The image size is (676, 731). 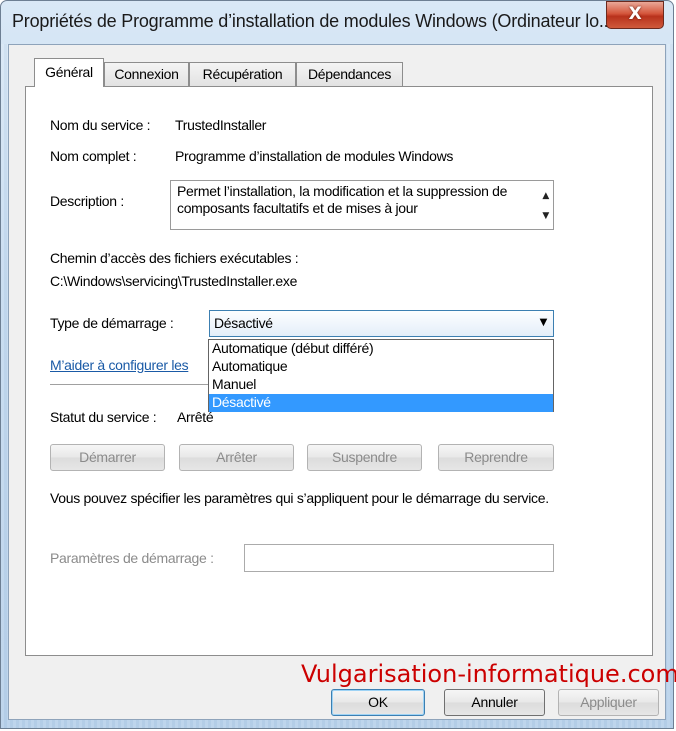 I want to click on scroll-up-arrow-icon: ▲, so click(x=545, y=196).